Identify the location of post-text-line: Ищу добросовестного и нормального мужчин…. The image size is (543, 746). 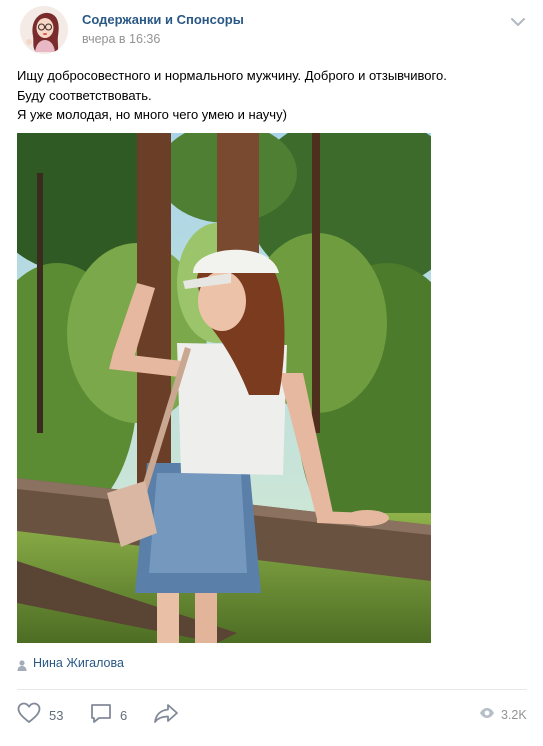
(232, 75).